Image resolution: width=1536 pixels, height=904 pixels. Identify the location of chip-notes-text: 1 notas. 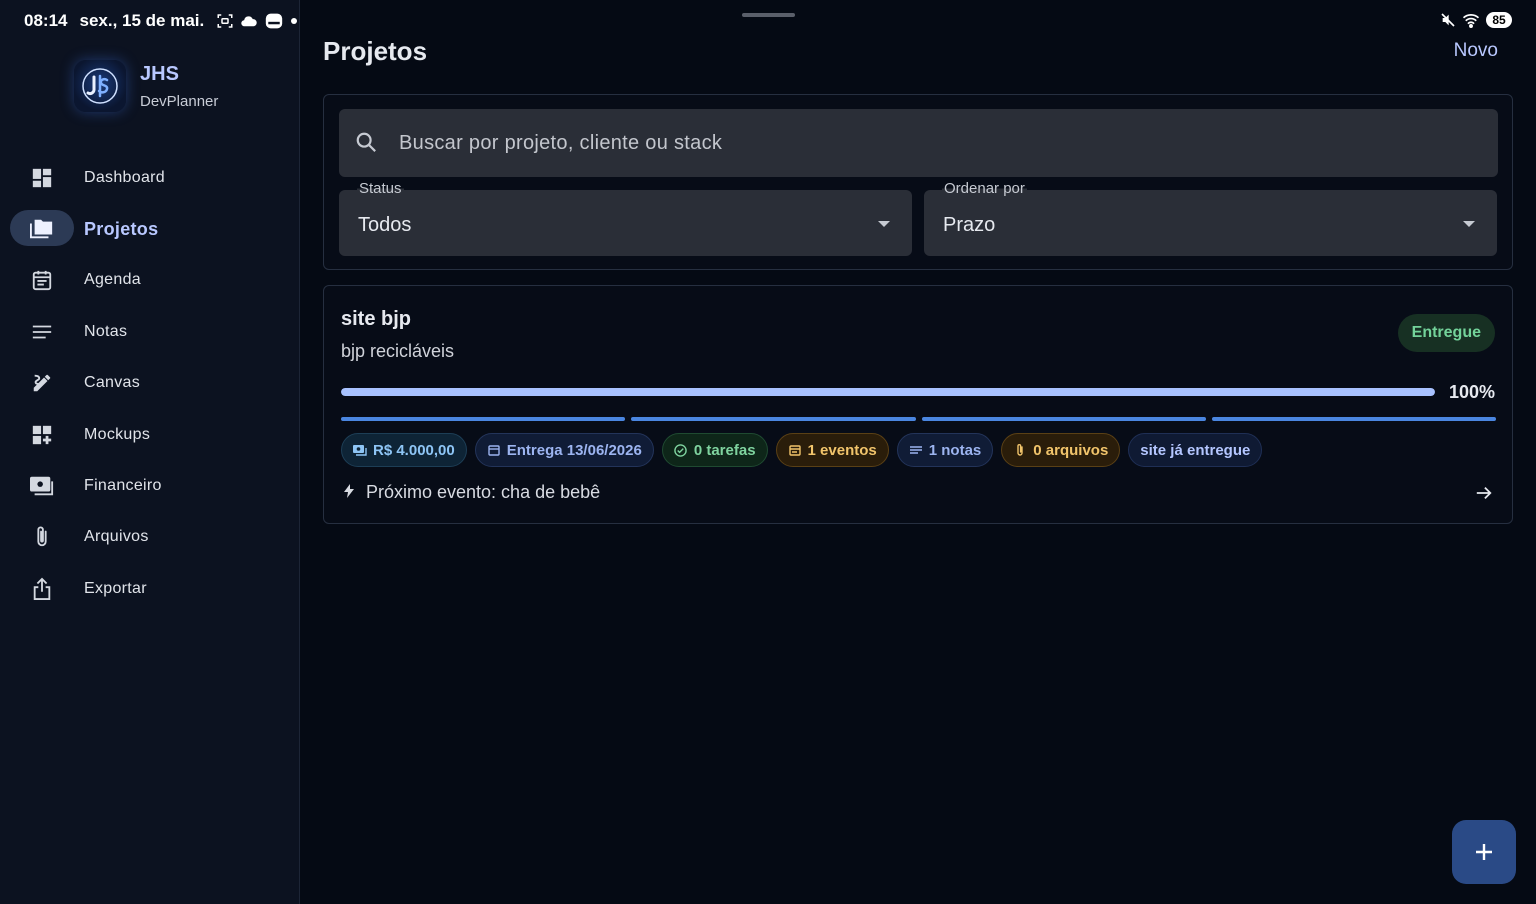
(955, 450).